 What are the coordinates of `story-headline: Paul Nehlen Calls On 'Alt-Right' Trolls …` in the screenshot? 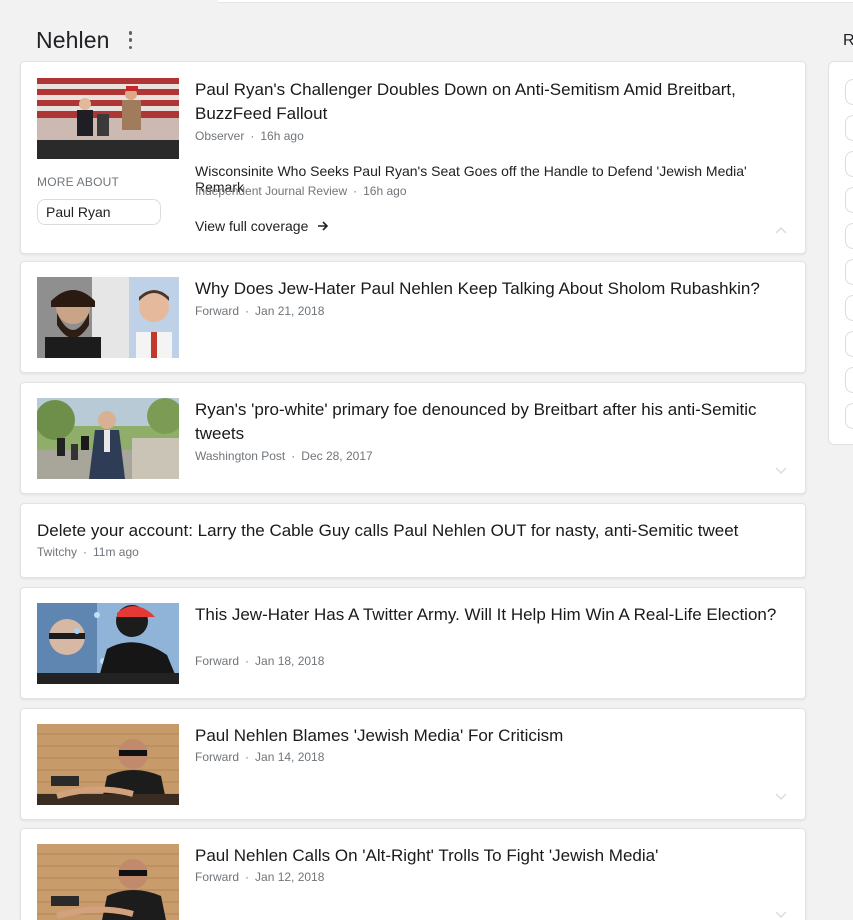 It's located at (495, 856).